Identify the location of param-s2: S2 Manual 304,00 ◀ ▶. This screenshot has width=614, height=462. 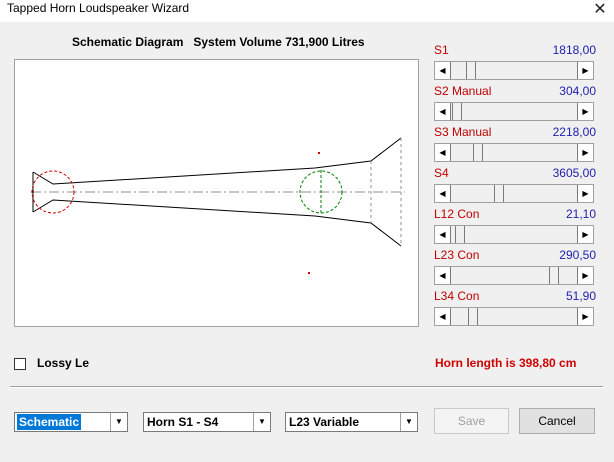
(515, 104).